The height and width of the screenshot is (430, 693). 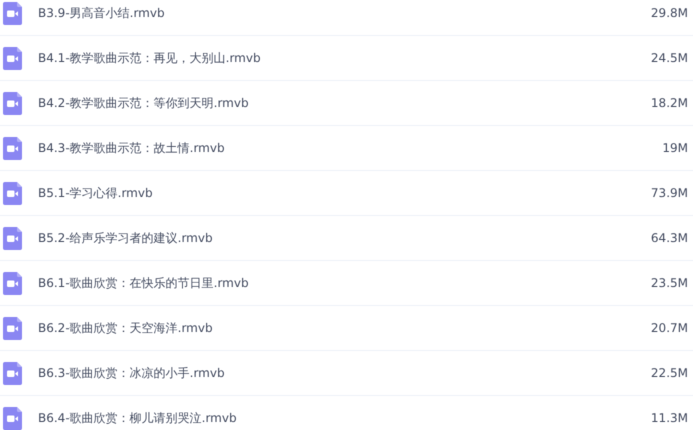 What do you see at coordinates (143, 103) in the screenshot?
I see `file-name: B4.2-教学歌曲示范：等你到天明.rmvb` at bounding box center [143, 103].